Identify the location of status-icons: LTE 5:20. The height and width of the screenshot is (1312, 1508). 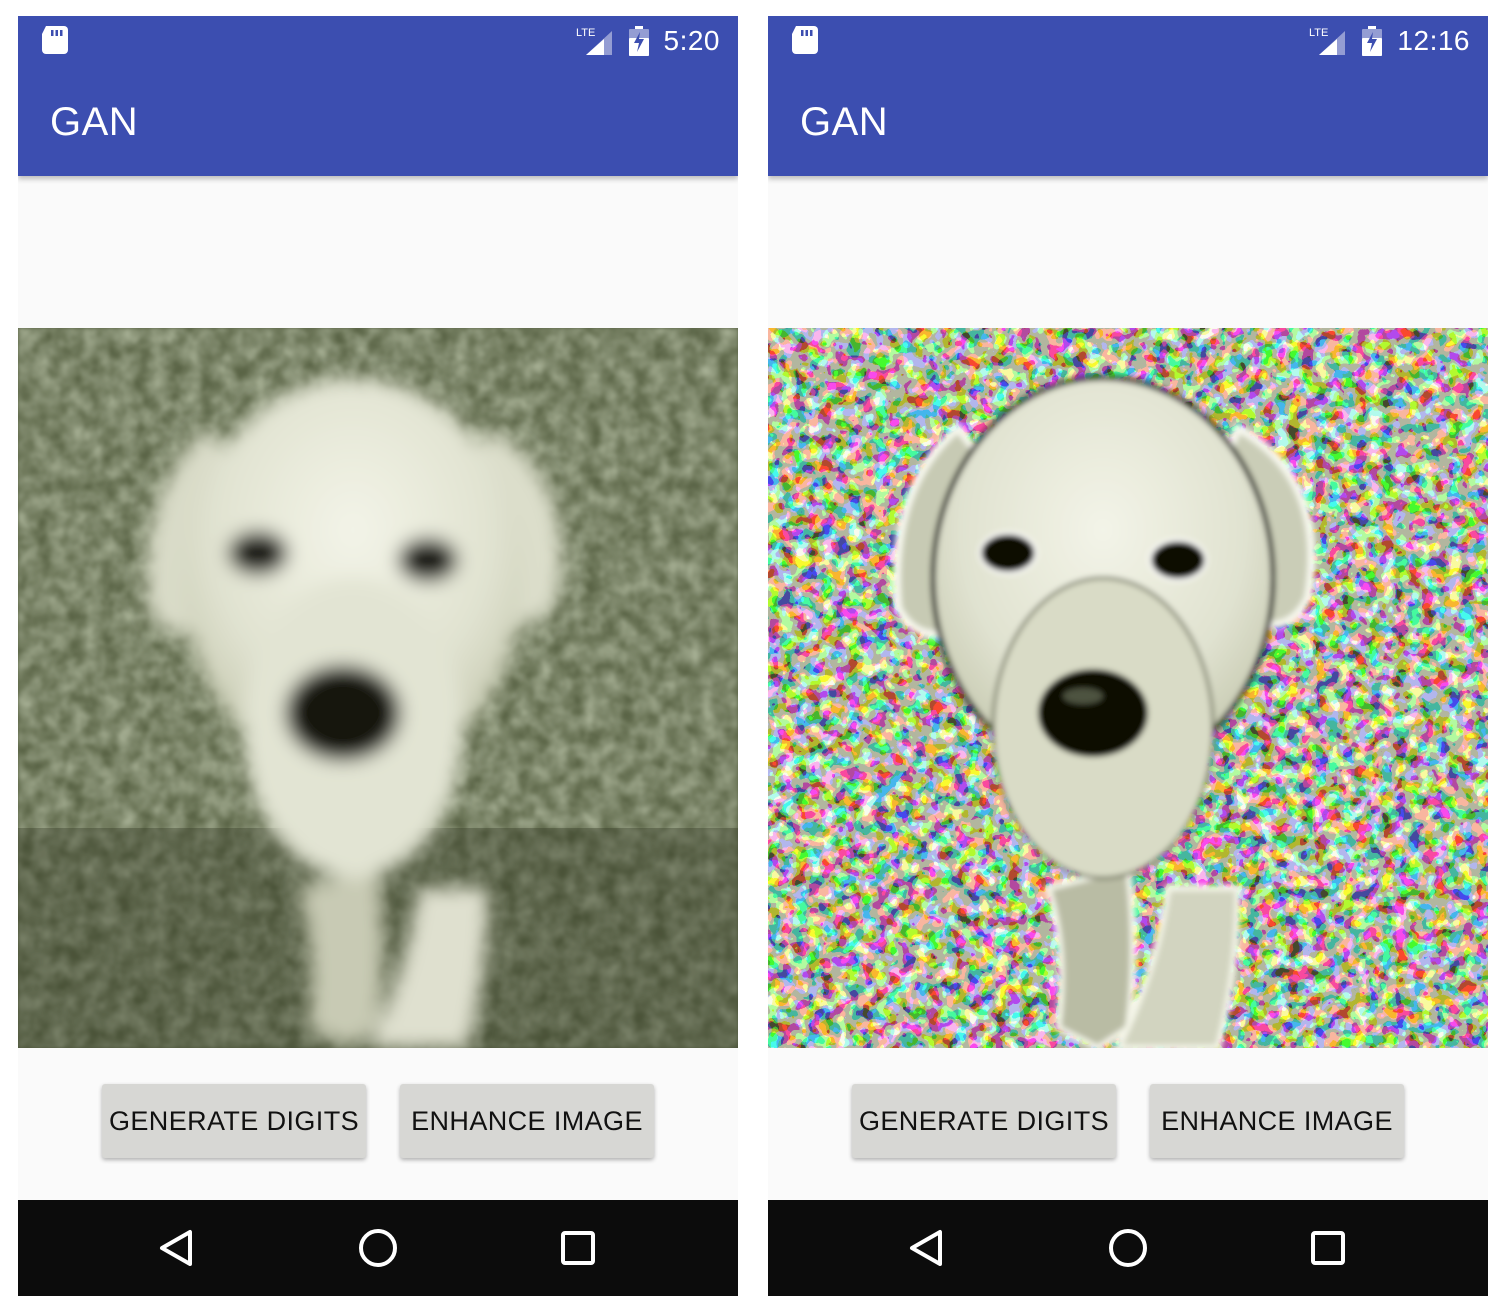
(648, 41).